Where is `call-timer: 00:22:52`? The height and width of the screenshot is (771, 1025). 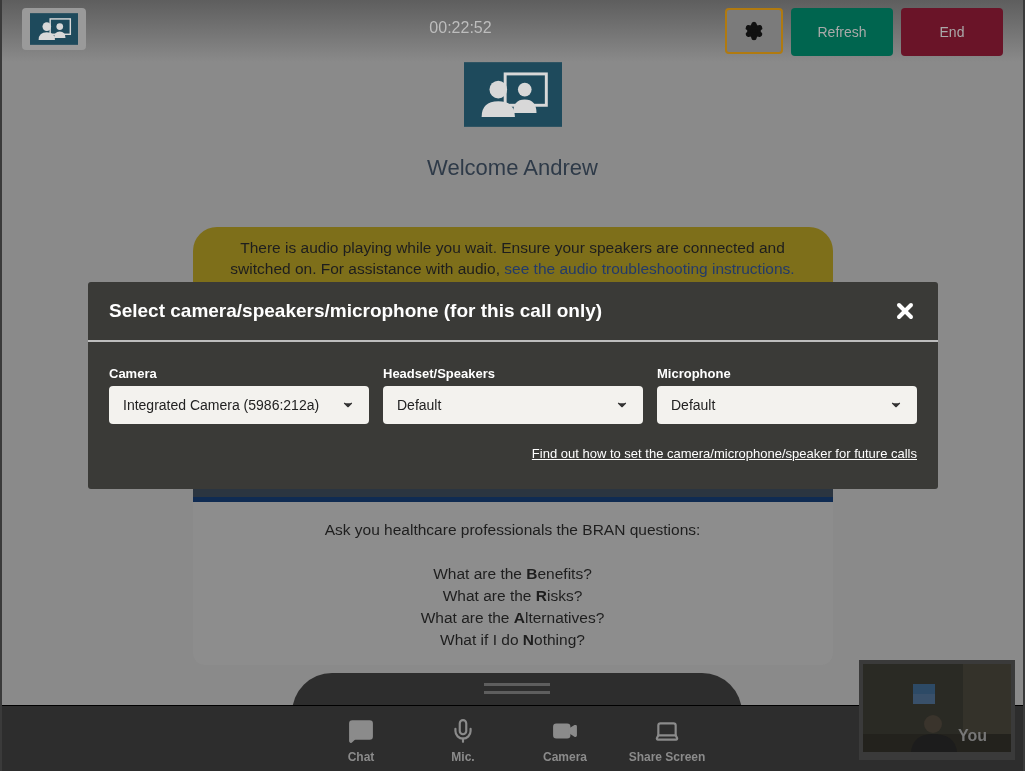 call-timer: 00:22:52 is located at coordinates (460, 28).